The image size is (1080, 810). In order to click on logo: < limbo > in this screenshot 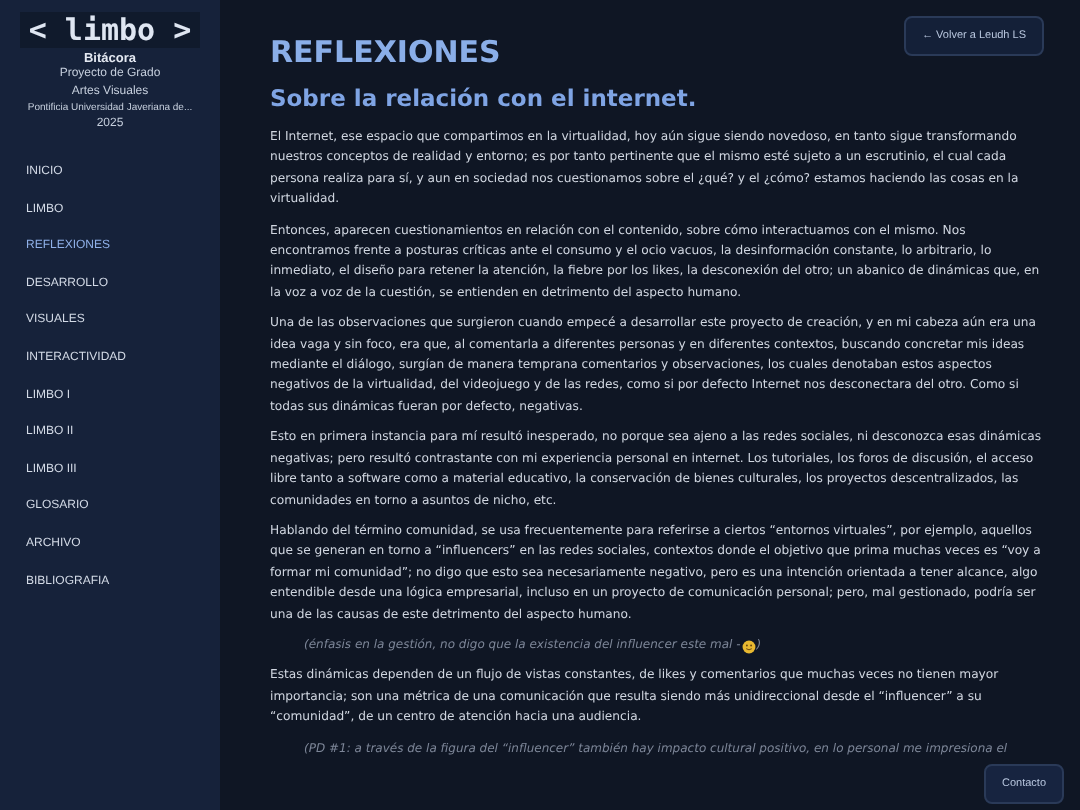, I will do `click(110, 30)`.